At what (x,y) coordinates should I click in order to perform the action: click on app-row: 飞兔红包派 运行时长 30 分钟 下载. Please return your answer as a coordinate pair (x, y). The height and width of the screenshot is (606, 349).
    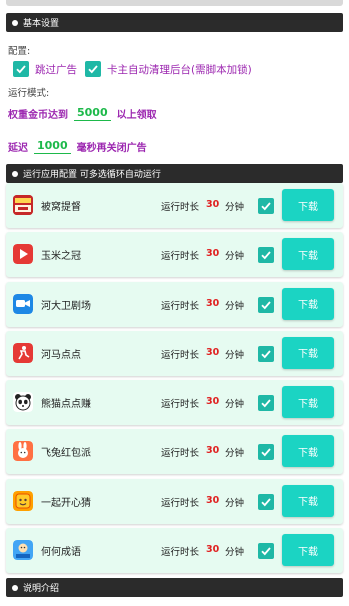
    Looking at the image, I should click on (174, 452).